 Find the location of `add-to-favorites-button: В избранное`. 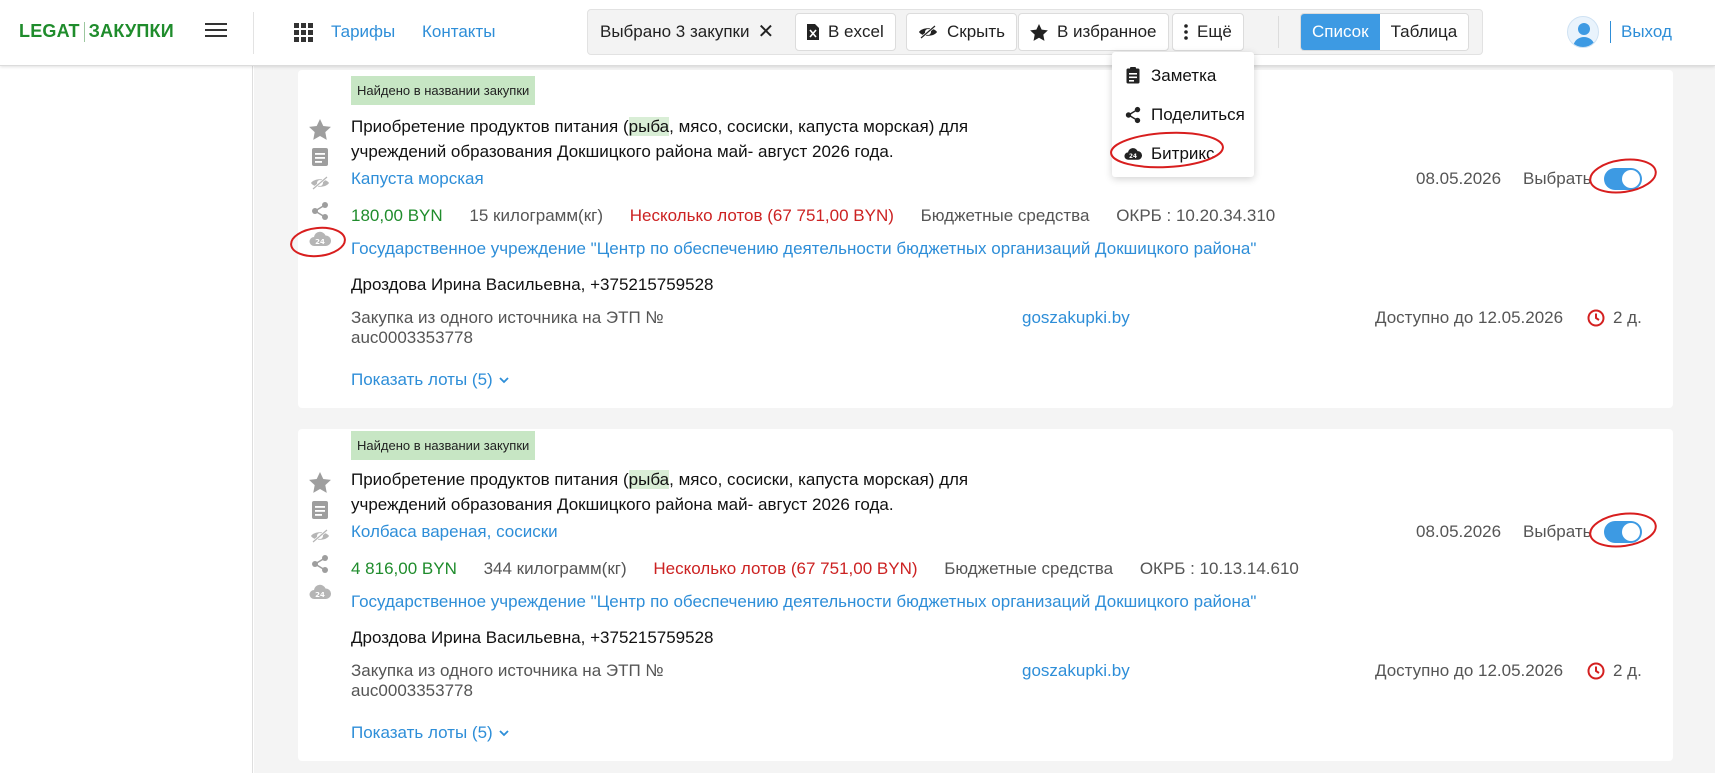

add-to-favorites-button: В избранное is located at coordinates (1093, 32).